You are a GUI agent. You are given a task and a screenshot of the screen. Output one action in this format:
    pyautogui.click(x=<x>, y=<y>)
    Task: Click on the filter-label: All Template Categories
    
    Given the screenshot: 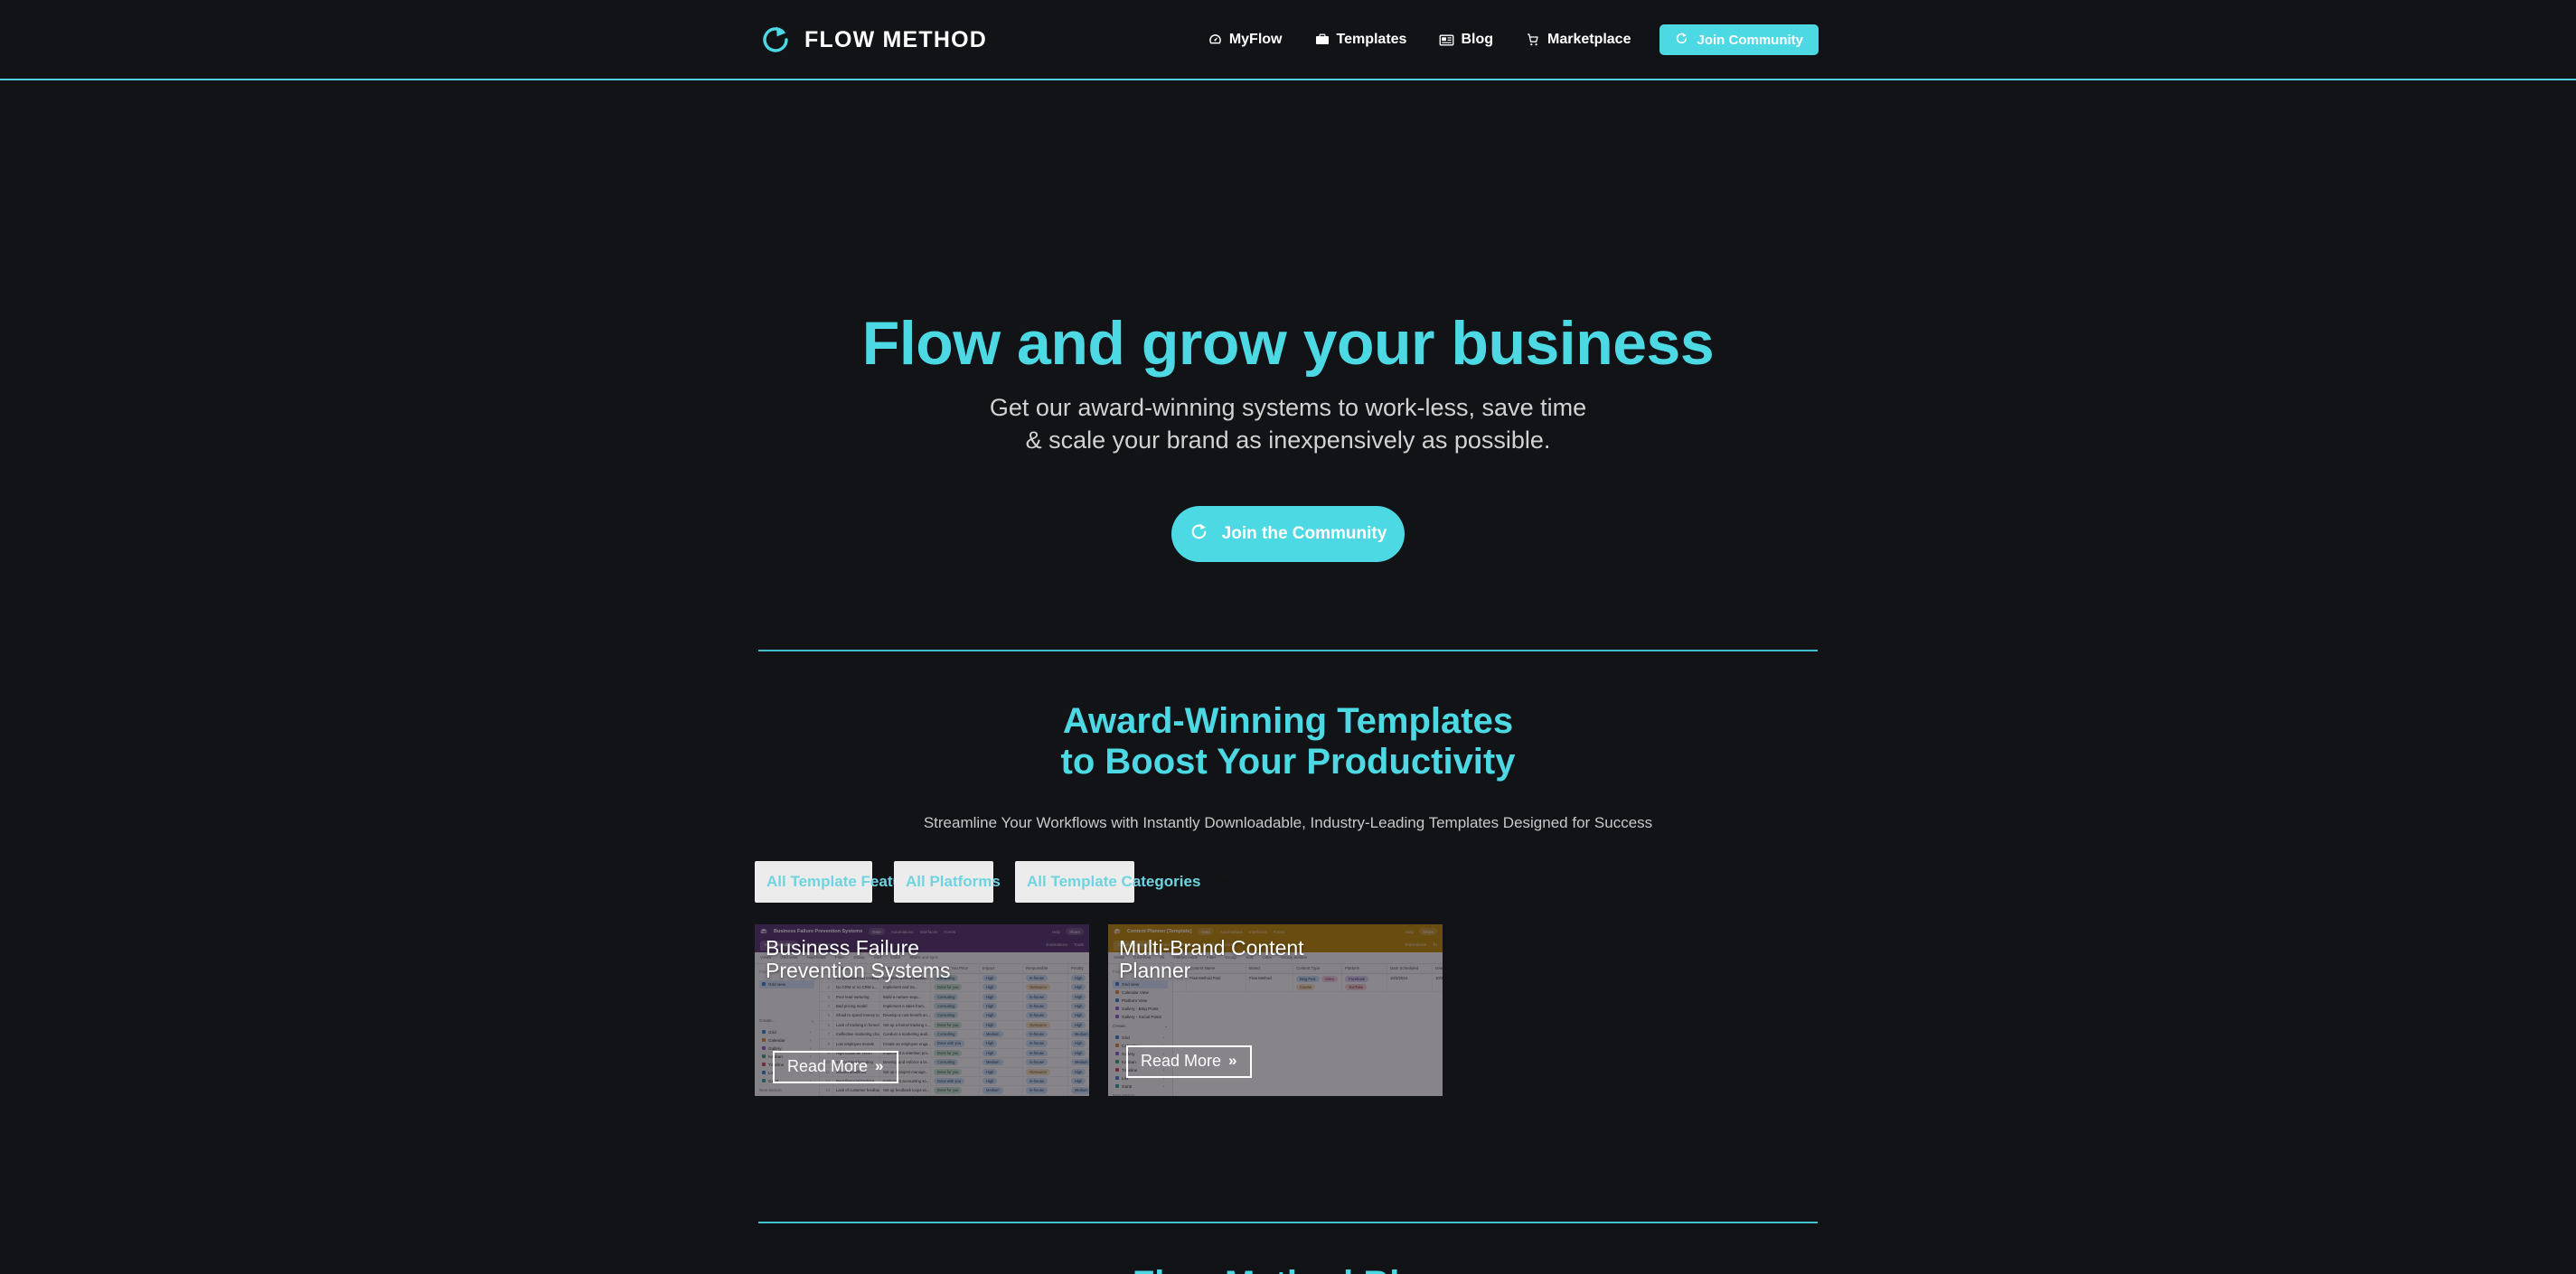 What is the action you would take?
    pyautogui.click(x=1114, y=881)
    